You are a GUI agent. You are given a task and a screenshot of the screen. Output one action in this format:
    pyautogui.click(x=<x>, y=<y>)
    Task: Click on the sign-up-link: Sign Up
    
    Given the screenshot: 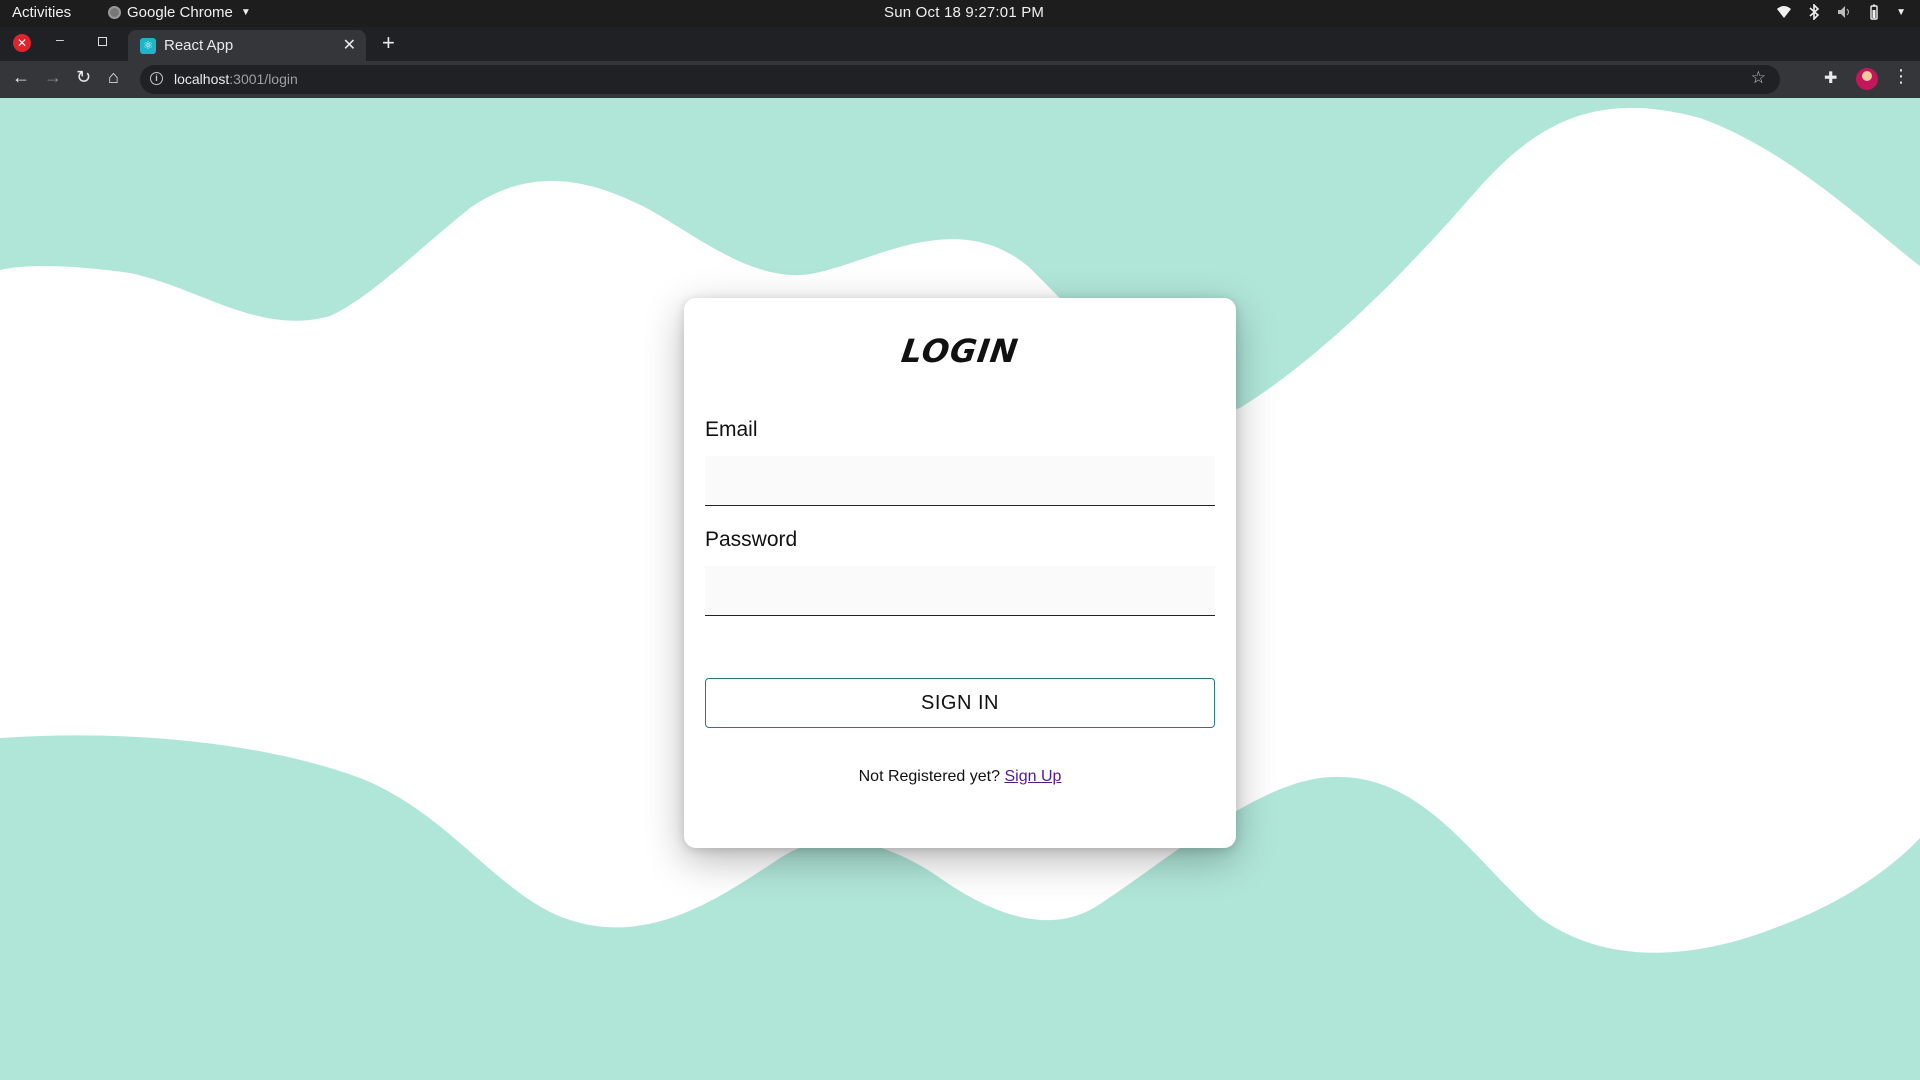 What is the action you would take?
    pyautogui.click(x=1032, y=776)
    